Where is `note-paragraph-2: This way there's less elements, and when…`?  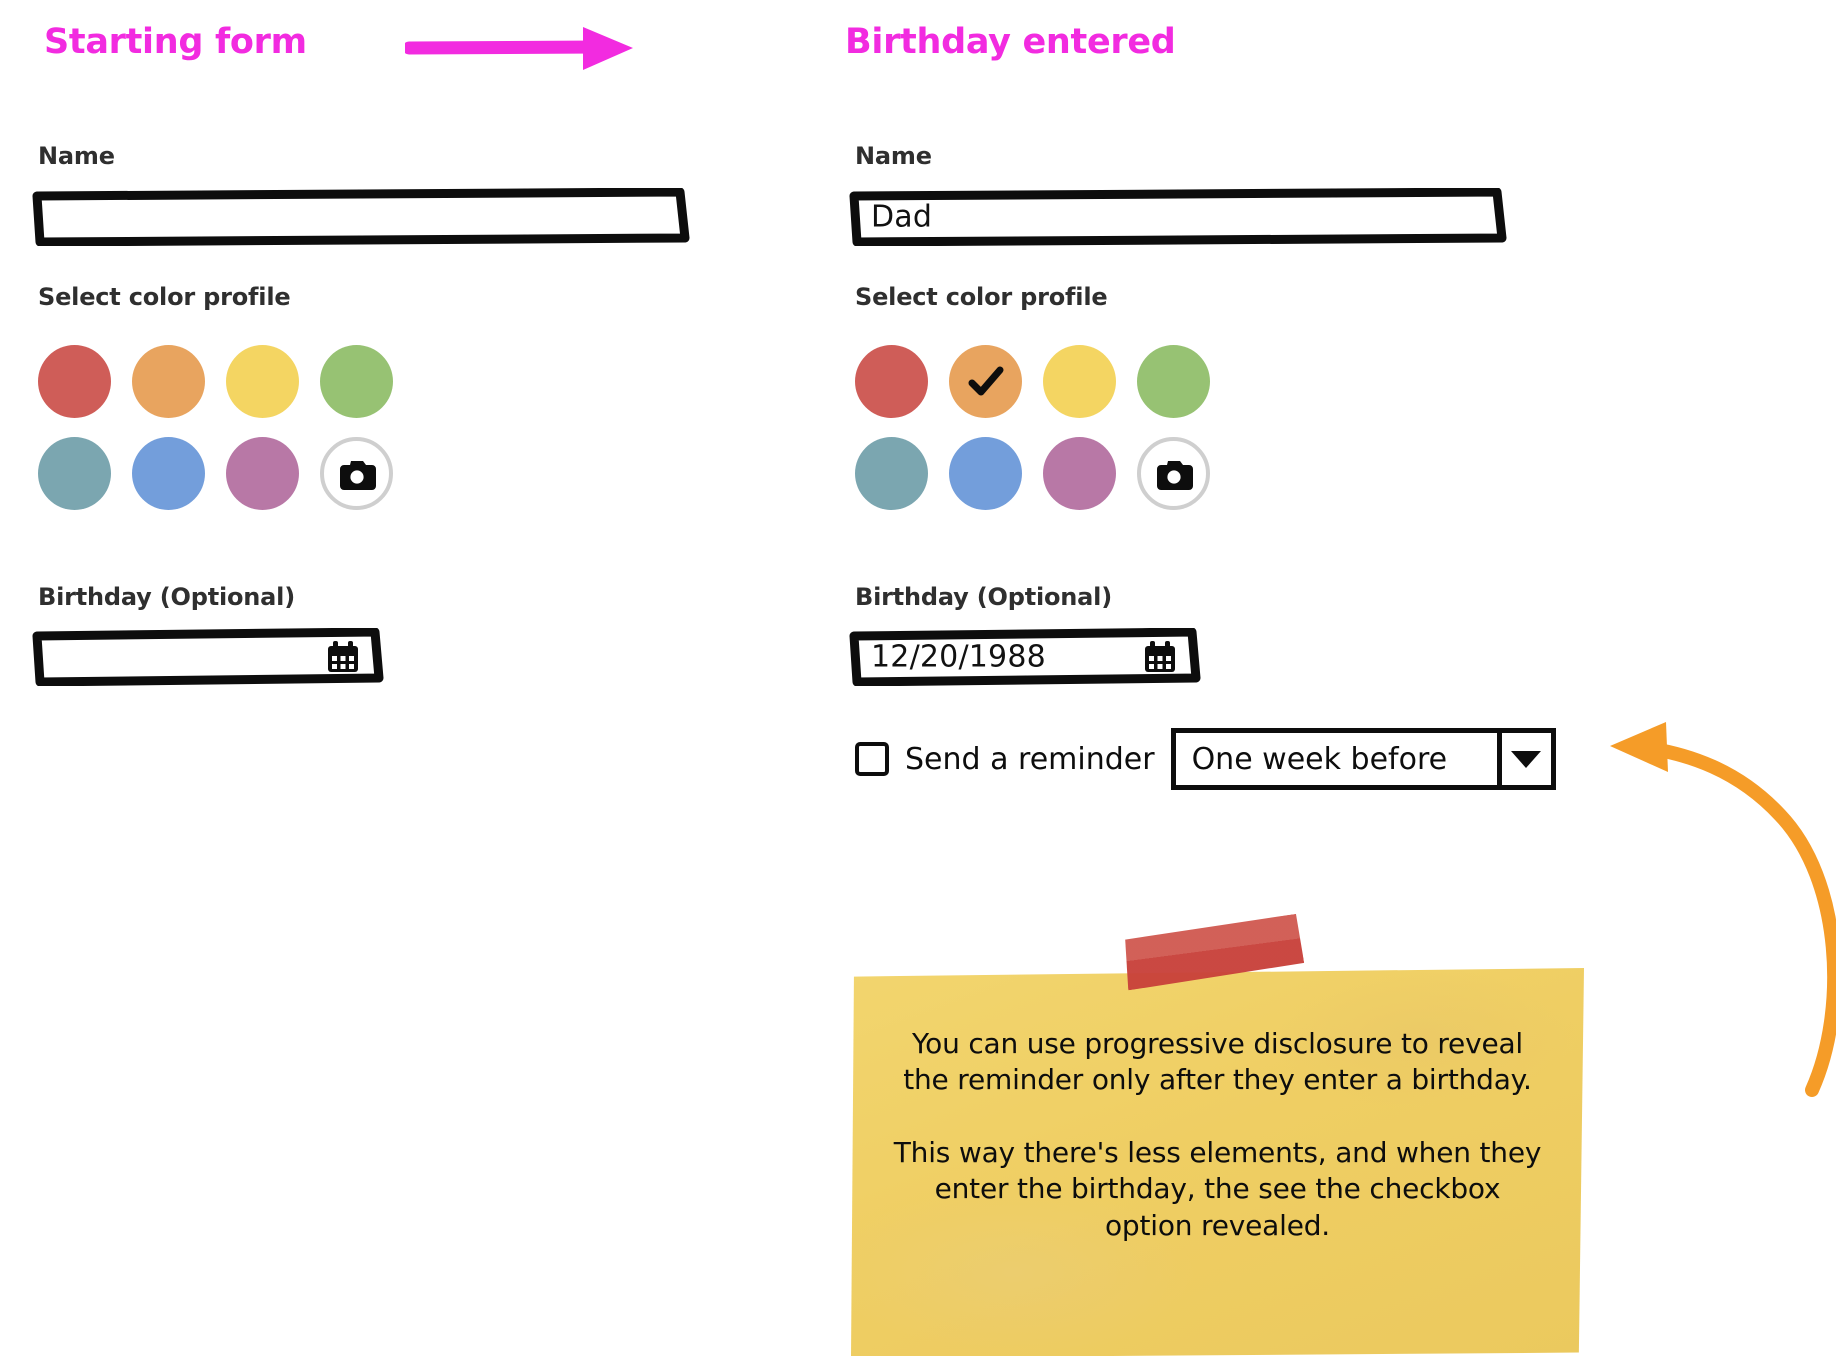 note-paragraph-2: This way there's less elements, and when… is located at coordinates (1217, 1188).